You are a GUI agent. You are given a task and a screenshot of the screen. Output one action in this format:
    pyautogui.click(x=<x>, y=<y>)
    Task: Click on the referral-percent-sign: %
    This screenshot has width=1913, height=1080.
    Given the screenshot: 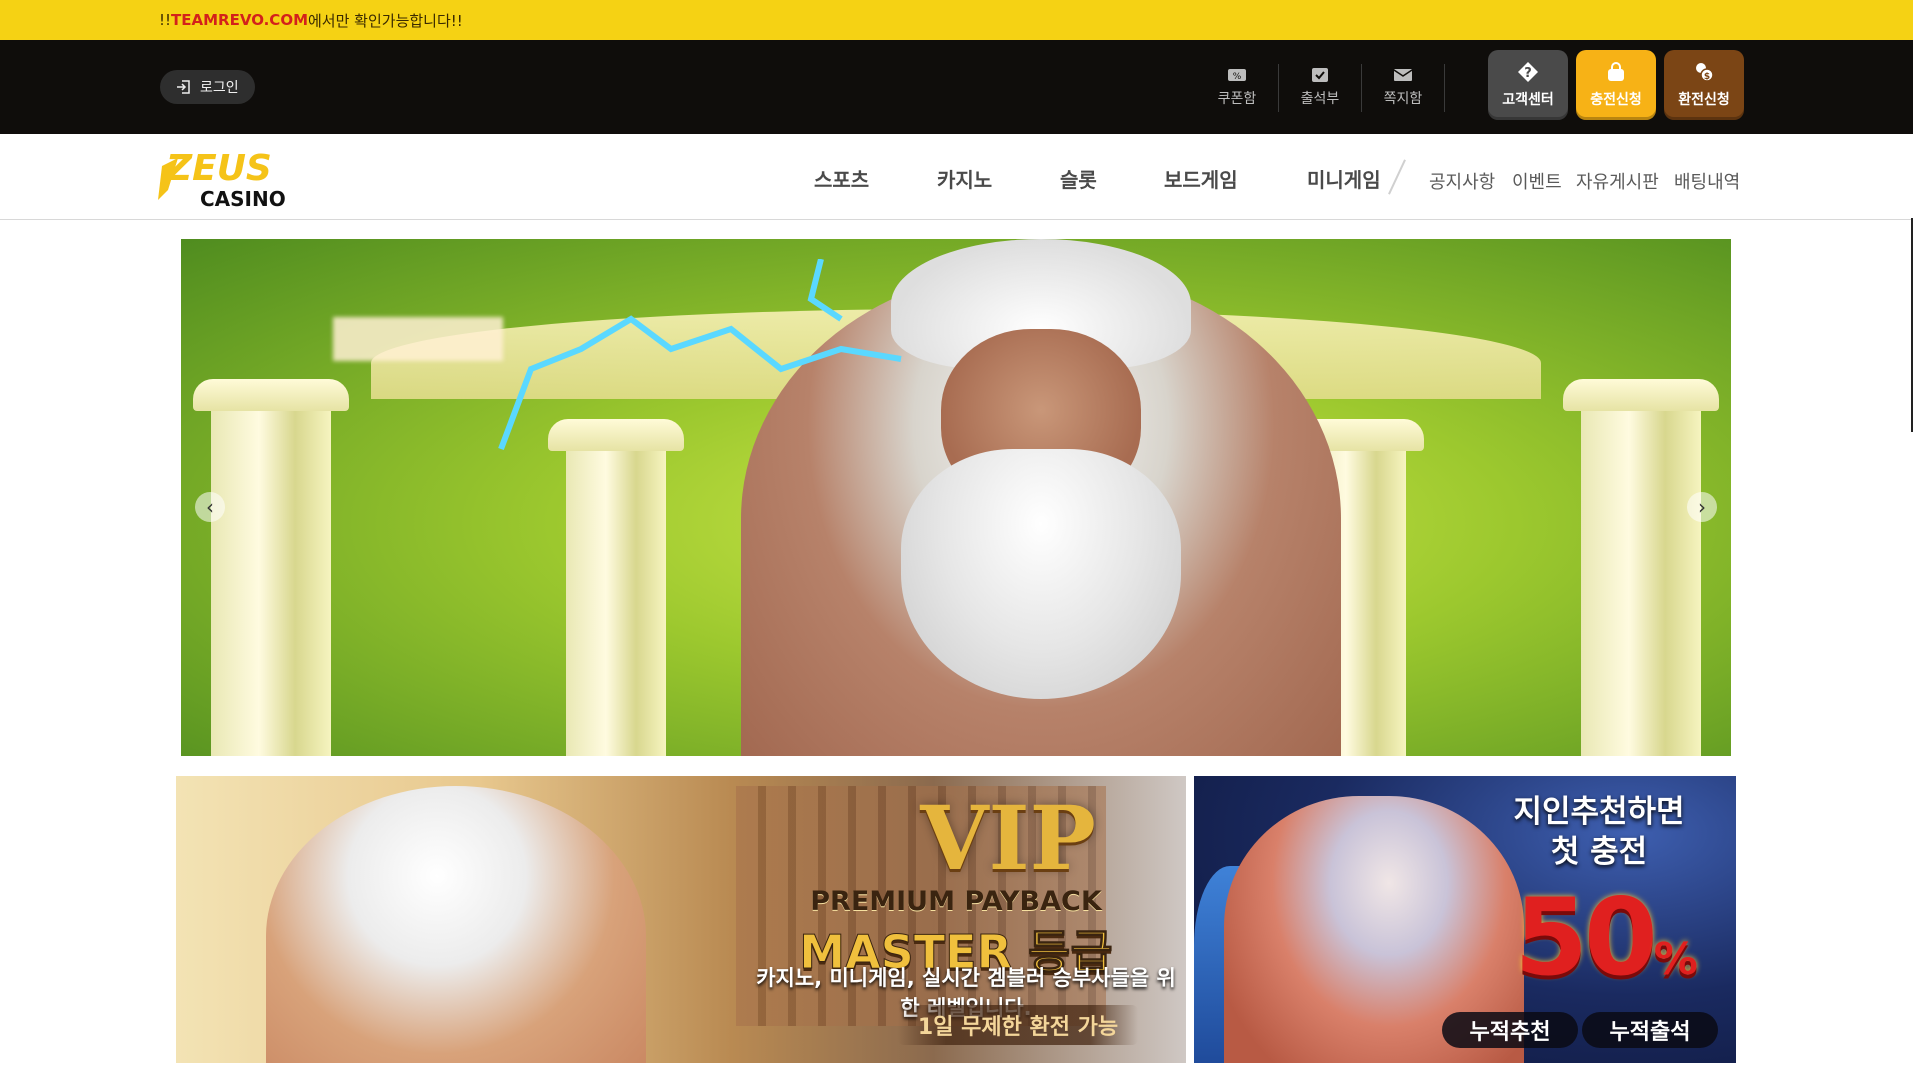 What is the action you would take?
    pyautogui.click(x=1675, y=959)
    